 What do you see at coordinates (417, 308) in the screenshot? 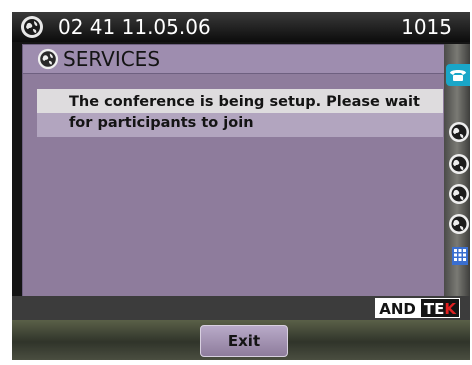
I see `andtek-logo: AND TEK` at bounding box center [417, 308].